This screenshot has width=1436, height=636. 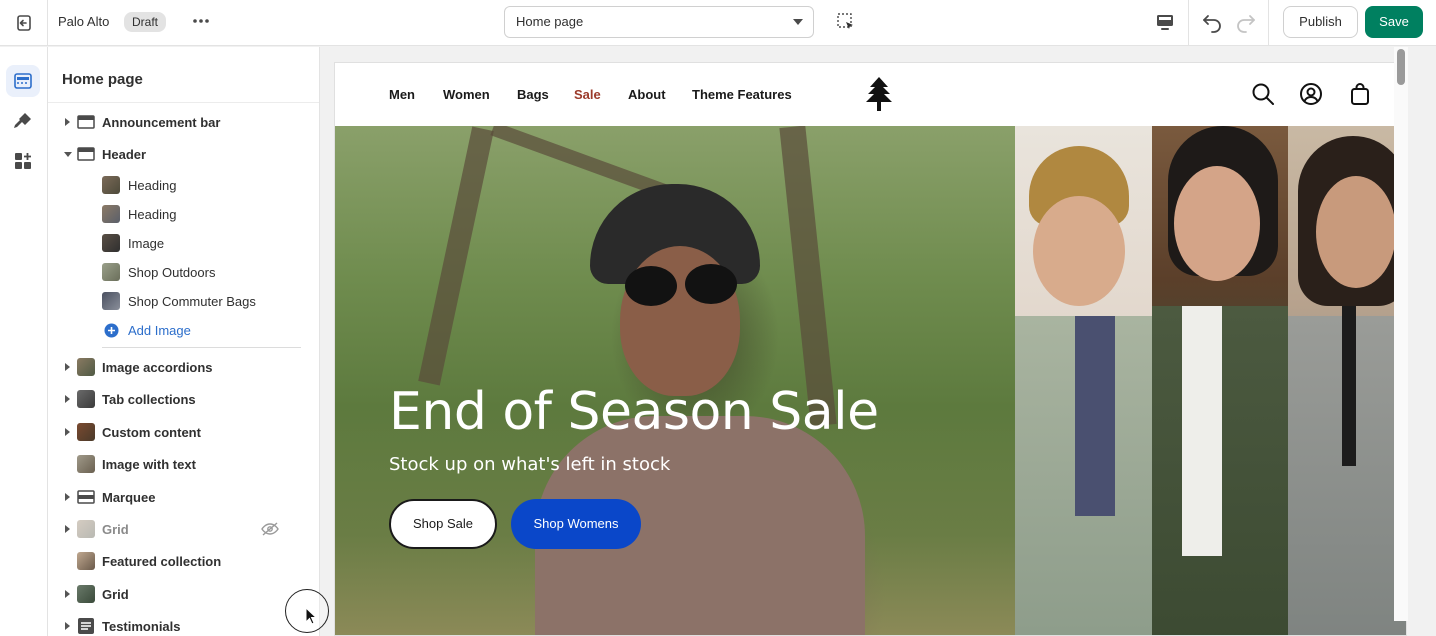 What do you see at coordinates (149, 399) in the screenshot?
I see `section-label: Tab collections` at bounding box center [149, 399].